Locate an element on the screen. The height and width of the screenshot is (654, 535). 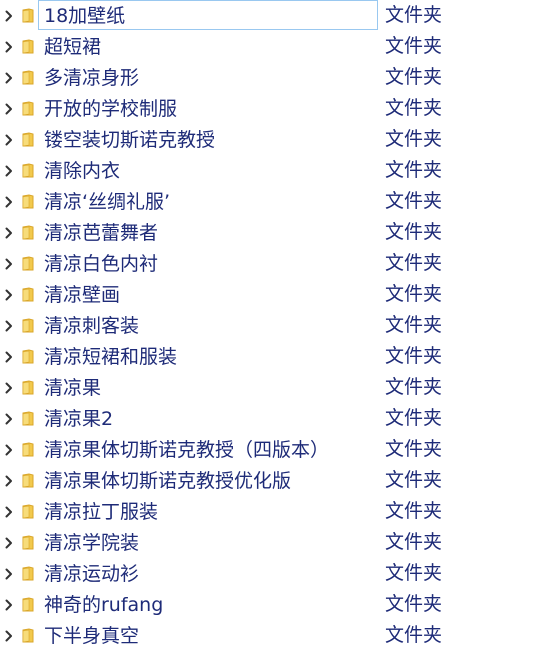
folder-row: 开放的学校制服 文件夹 is located at coordinates (267, 108).